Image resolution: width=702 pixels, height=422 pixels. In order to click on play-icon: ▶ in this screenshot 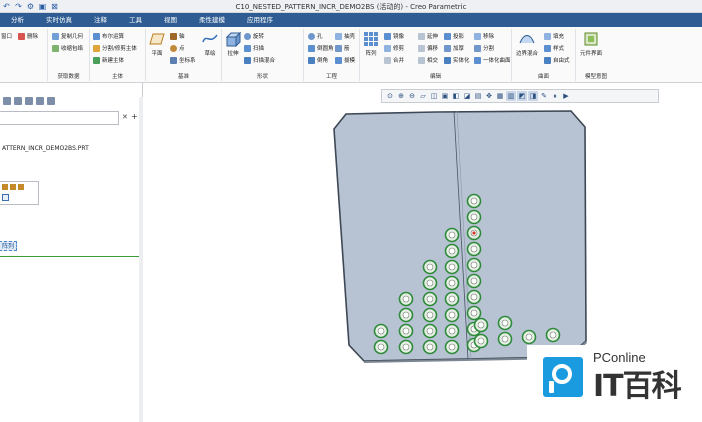, I will do `click(566, 96)`.